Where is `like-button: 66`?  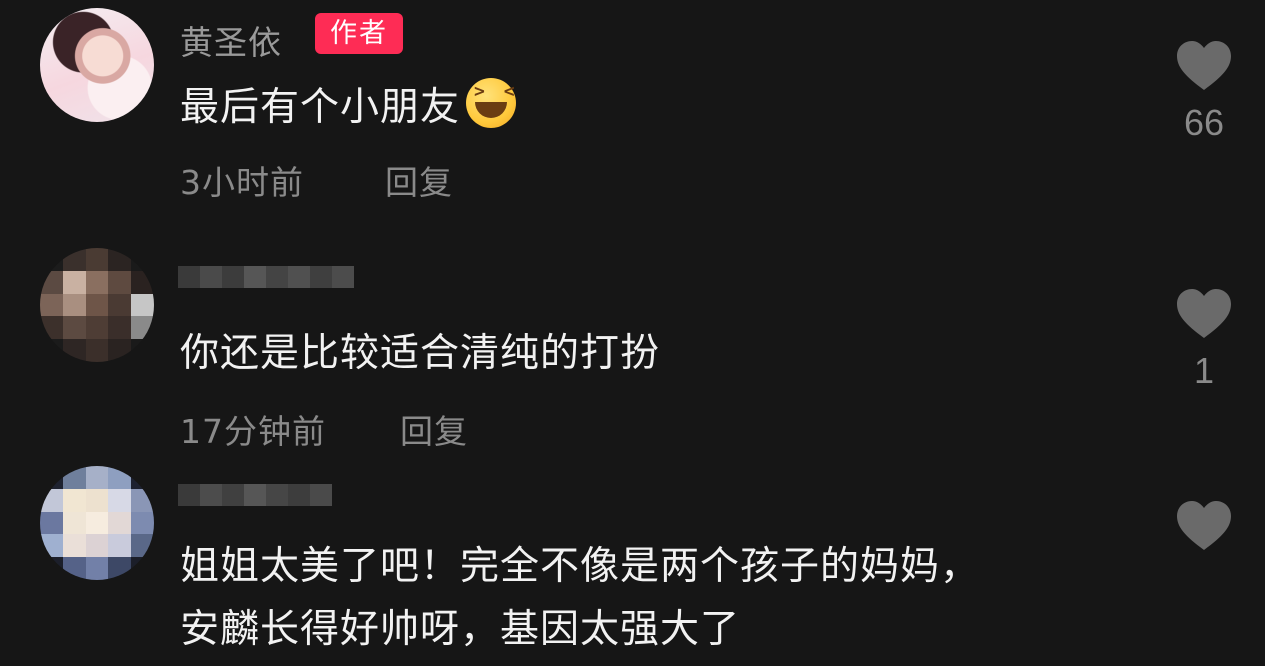 like-button: 66 is located at coordinates (1204, 92).